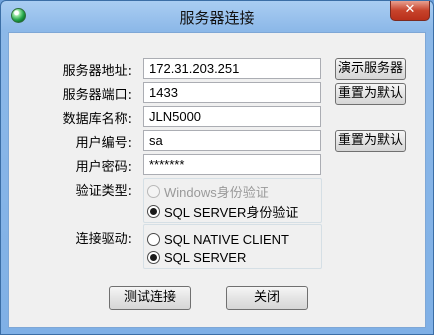 The image size is (434, 335). I want to click on auth-type-group: Windows身份验证 SQL SERVER身份验证, so click(232, 200).